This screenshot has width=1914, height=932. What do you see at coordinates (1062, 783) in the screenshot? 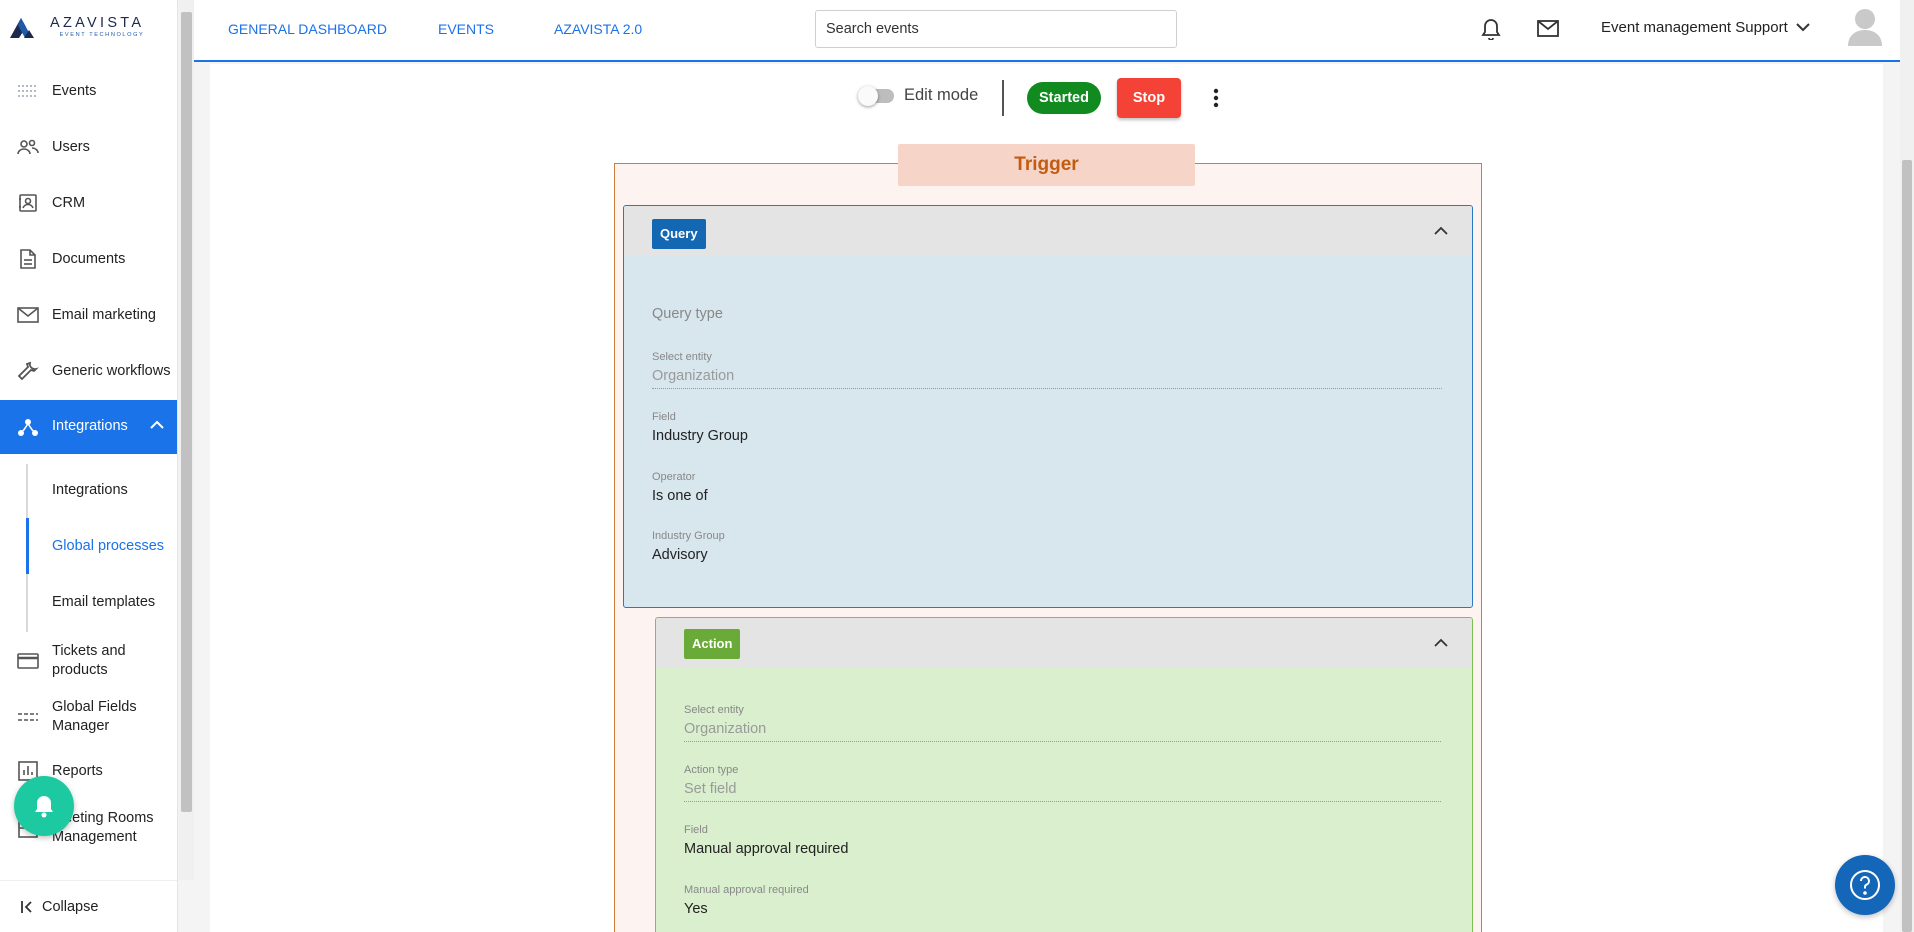
I see `action-type-field: Action type Set field` at bounding box center [1062, 783].